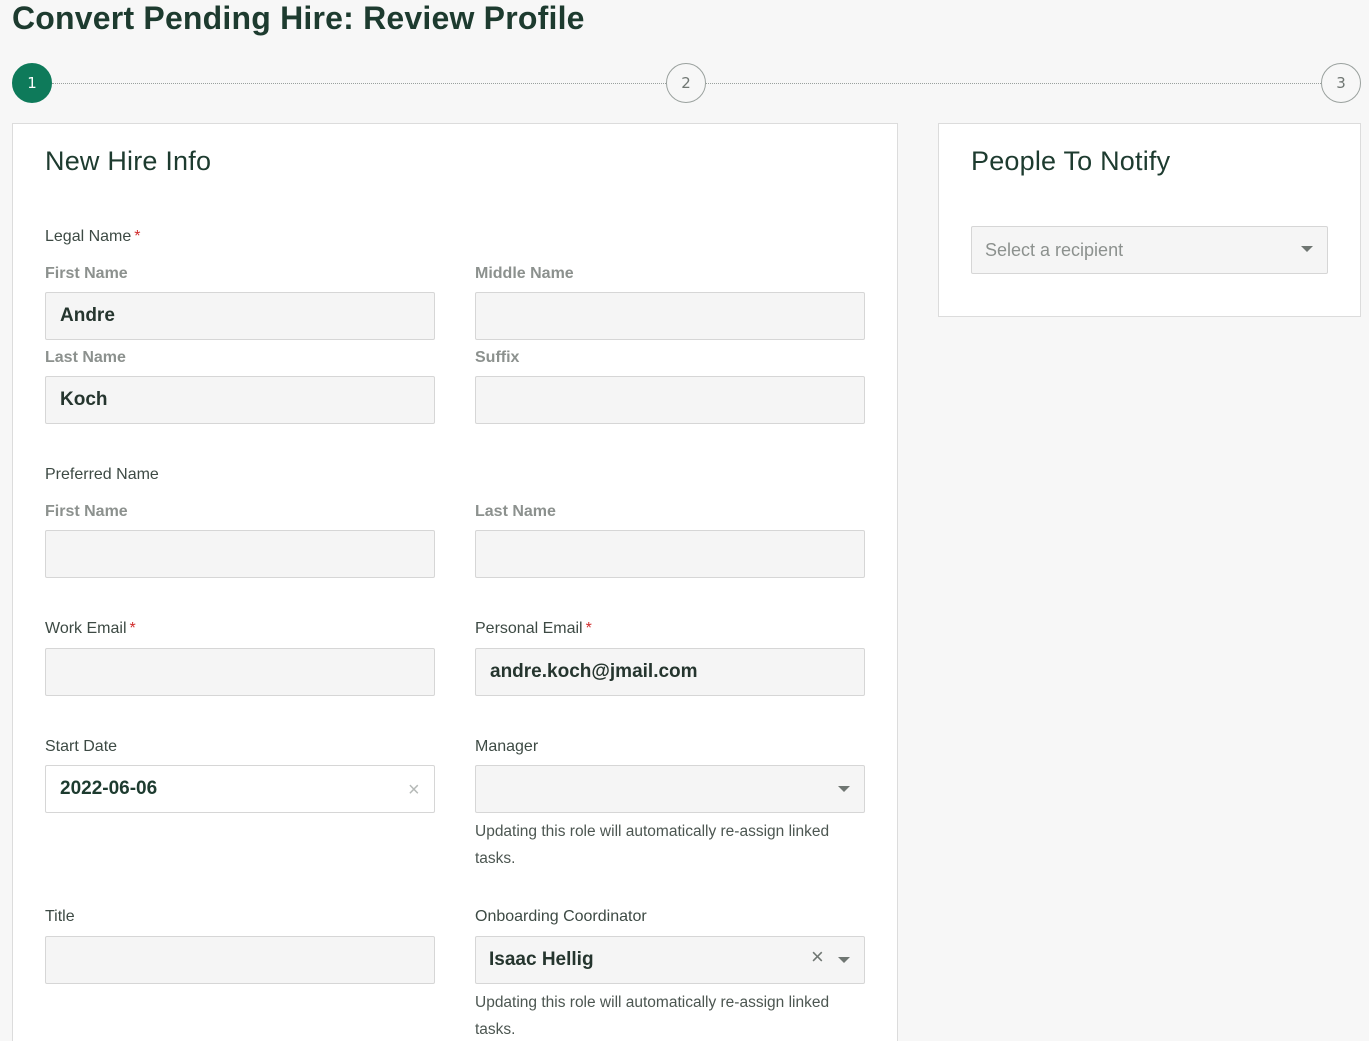 Image resolution: width=1369 pixels, height=1041 pixels. Describe the element at coordinates (670, 554) in the screenshot. I see `preferred-last-name-input` at that location.